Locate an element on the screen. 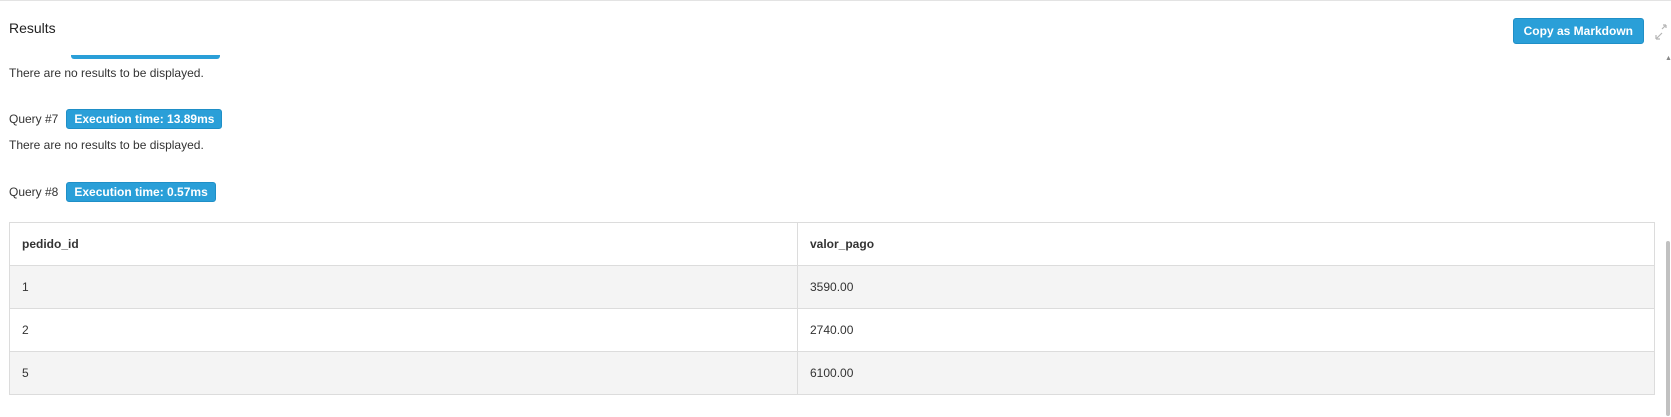  execution-time-badge: Execution time: 0.57ms is located at coordinates (141, 192).